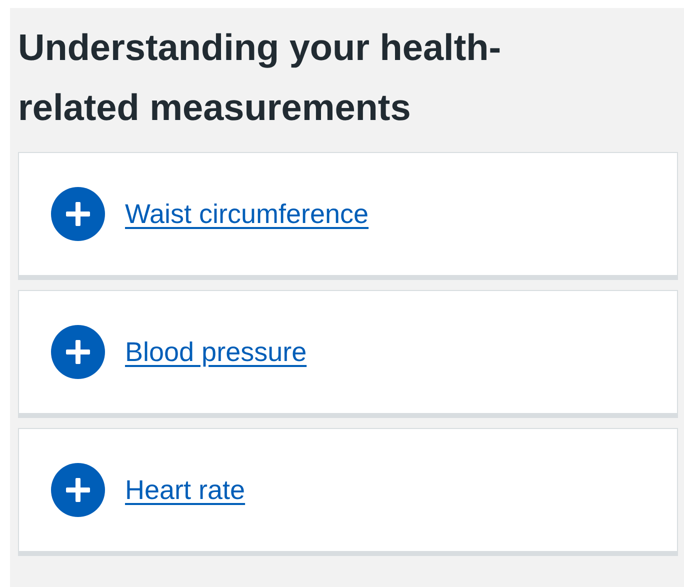  I want to click on page-heading: Understanding your health-related measurements, so click(260, 78).